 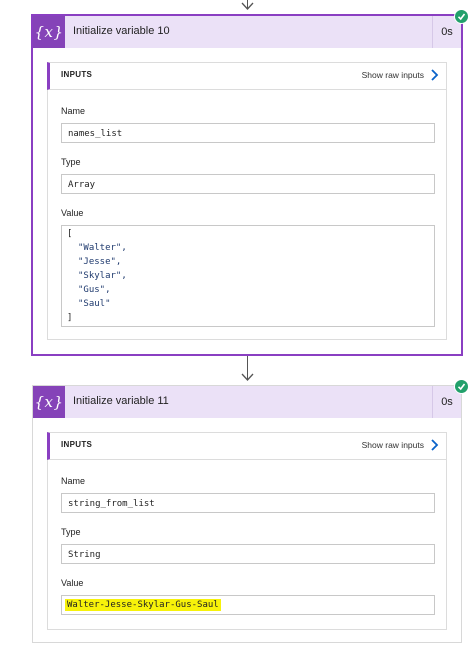 I want to click on json-item: "Skylar",, so click(x=102, y=276).